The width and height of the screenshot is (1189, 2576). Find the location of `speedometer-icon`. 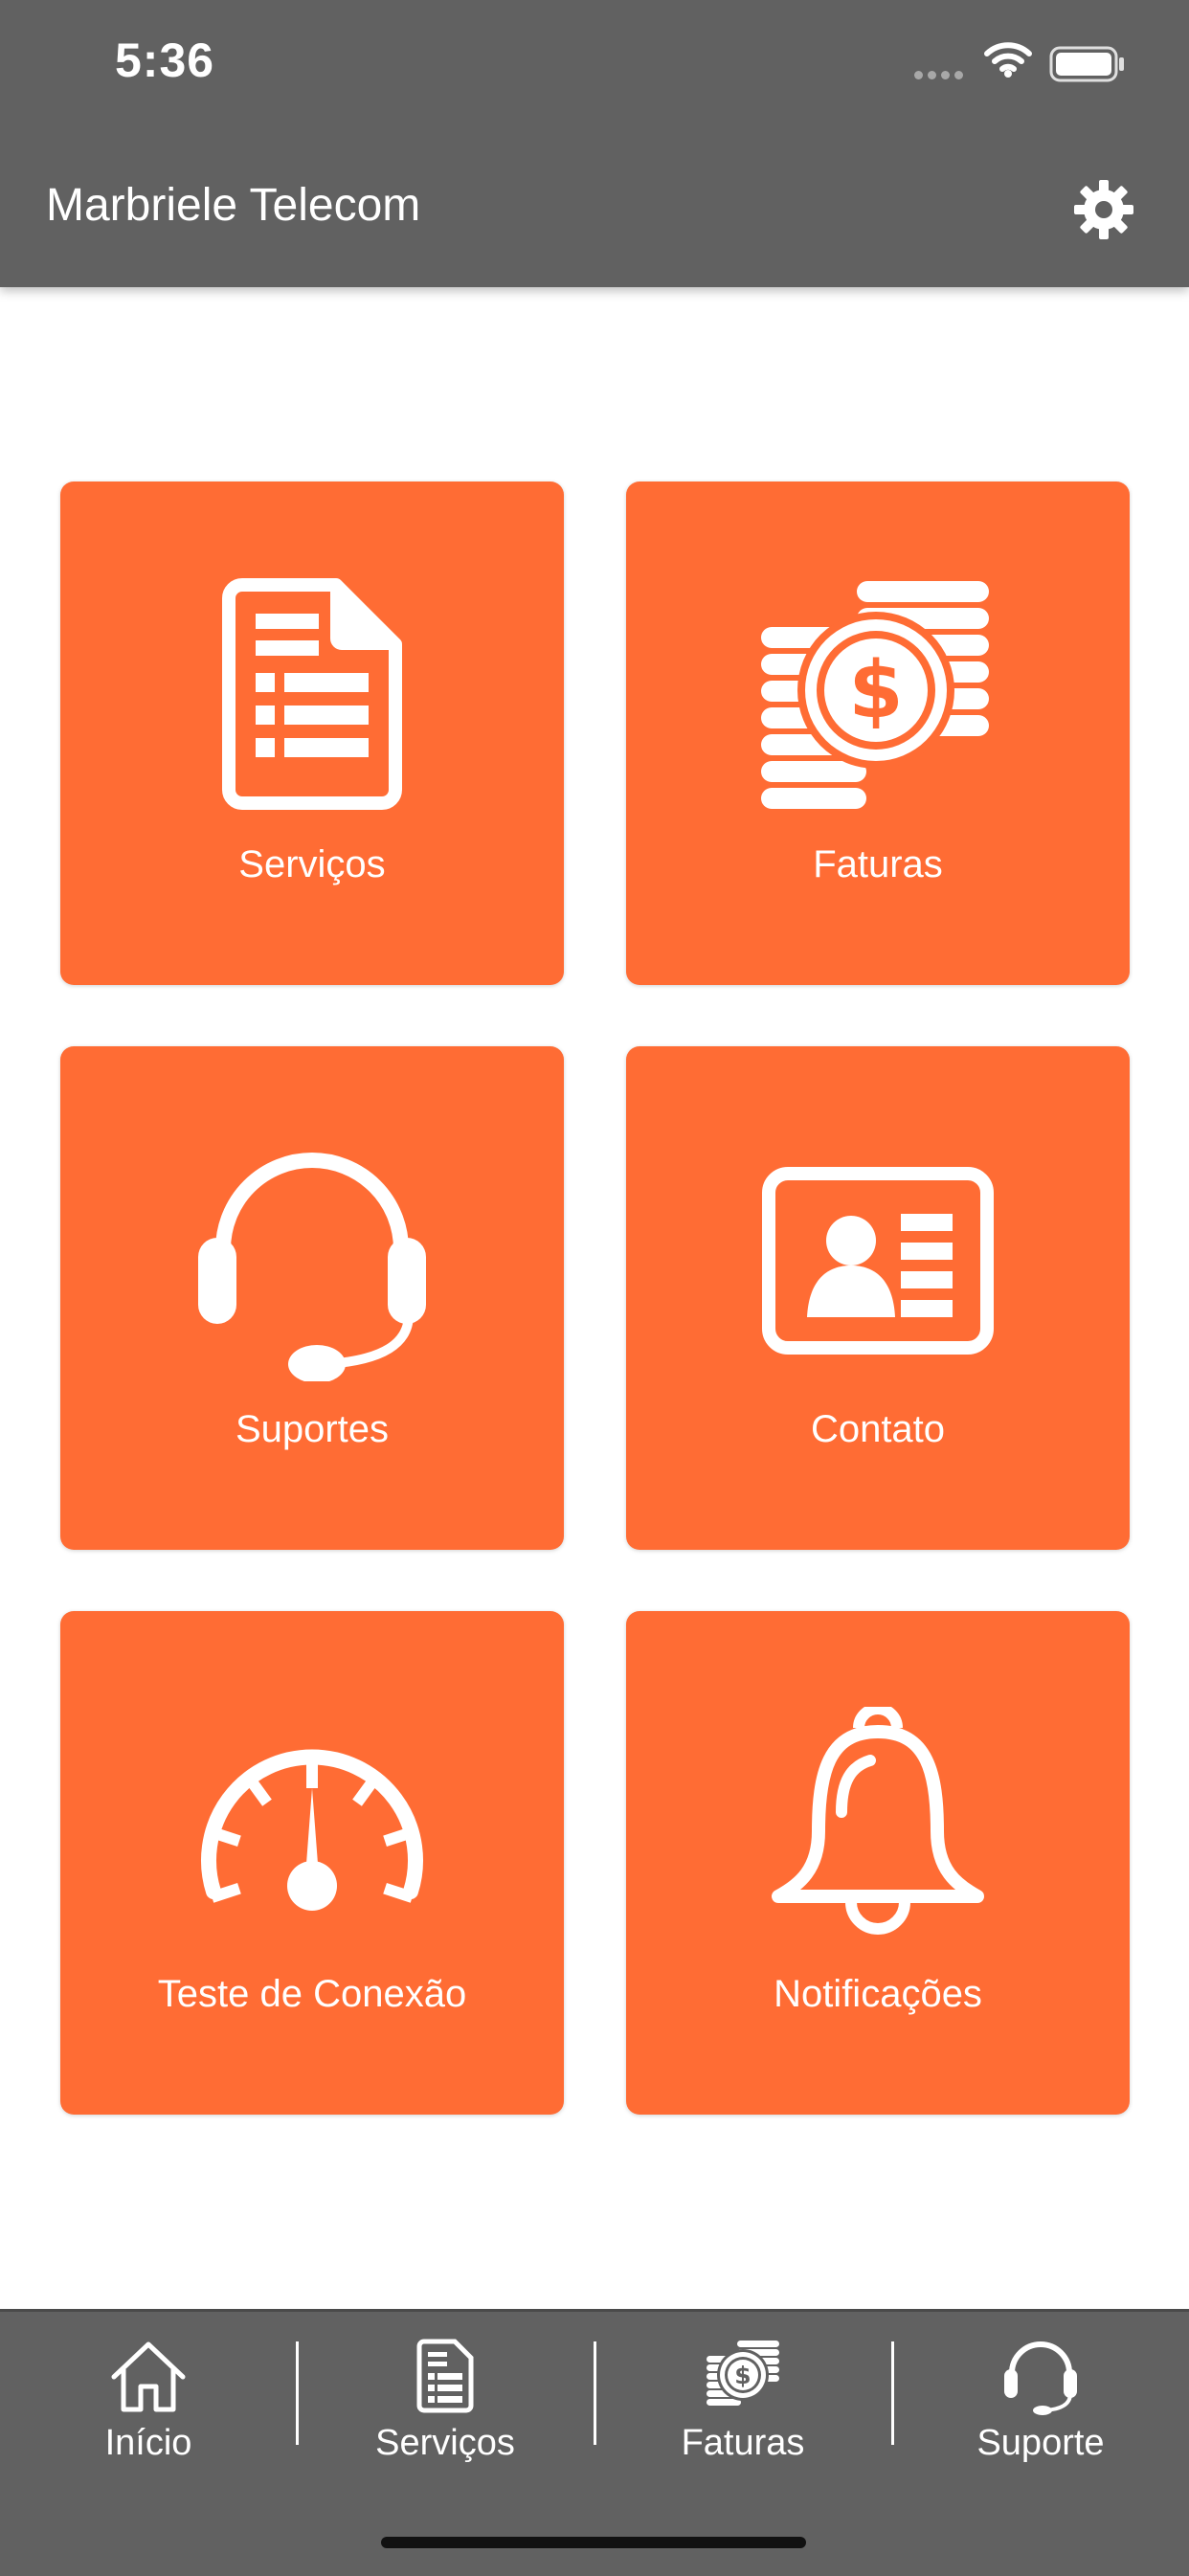

speedometer-icon is located at coordinates (312, 1827).